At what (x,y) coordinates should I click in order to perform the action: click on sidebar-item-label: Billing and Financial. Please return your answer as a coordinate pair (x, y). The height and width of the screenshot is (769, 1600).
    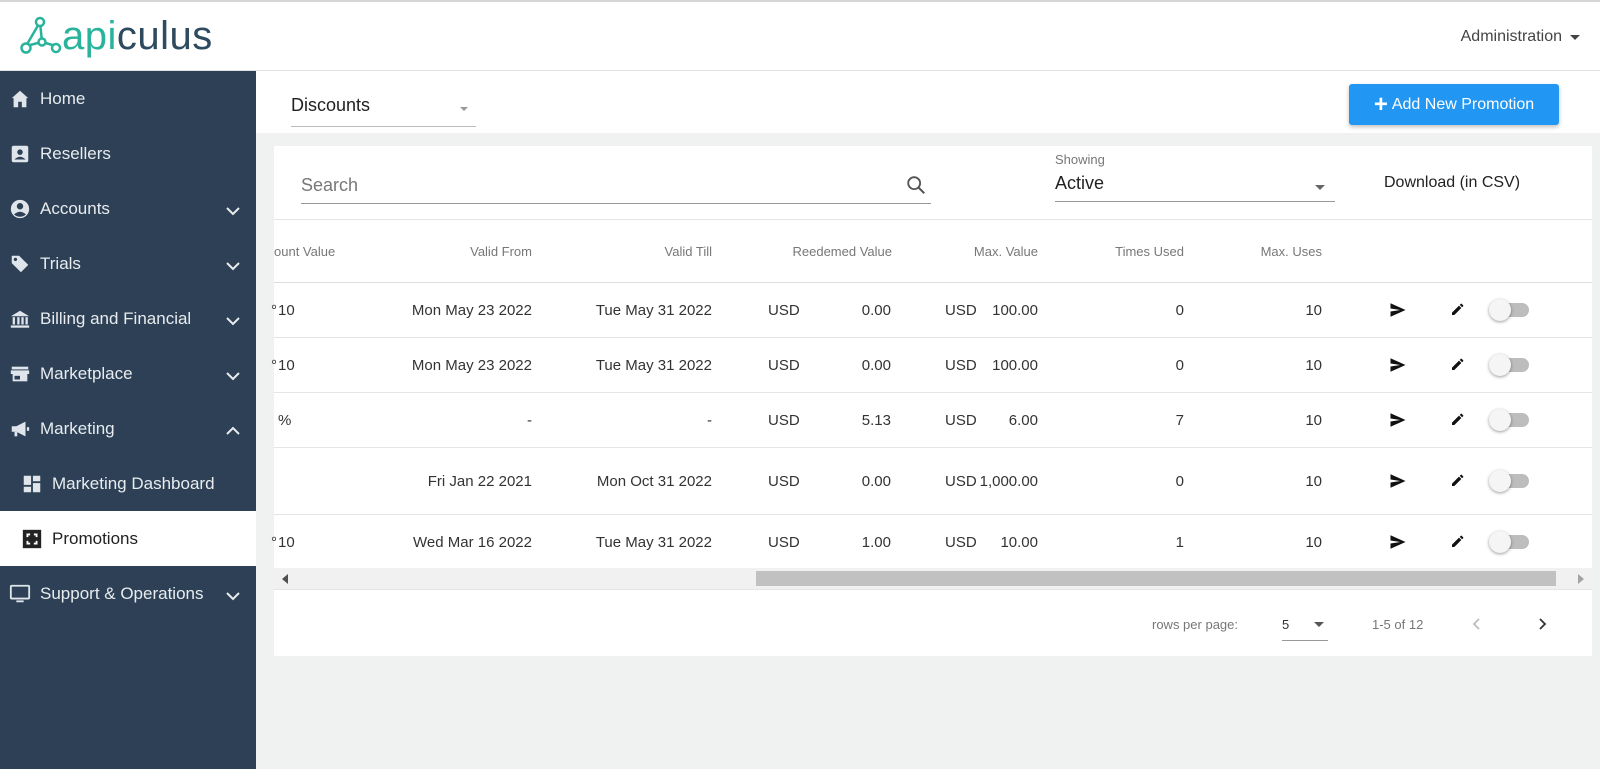
    Looking at the image, I should click on (116, 318).